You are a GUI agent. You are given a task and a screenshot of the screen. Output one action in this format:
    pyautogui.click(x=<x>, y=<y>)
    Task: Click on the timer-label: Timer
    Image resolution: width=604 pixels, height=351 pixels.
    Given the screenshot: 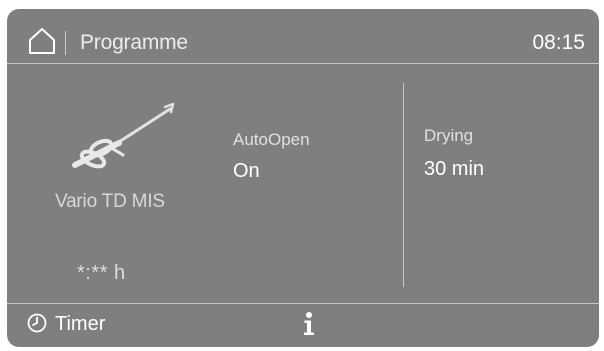 What is the action you would take?
    pyautogui.click(x=80, y=324)
    